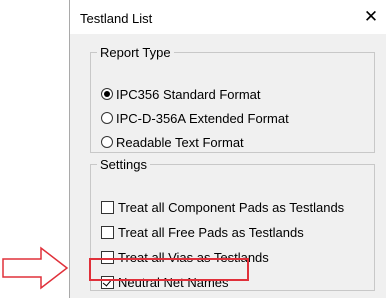 The image size is (386, 298). I want to click on callout-arrow-icon, so click(35, 268).